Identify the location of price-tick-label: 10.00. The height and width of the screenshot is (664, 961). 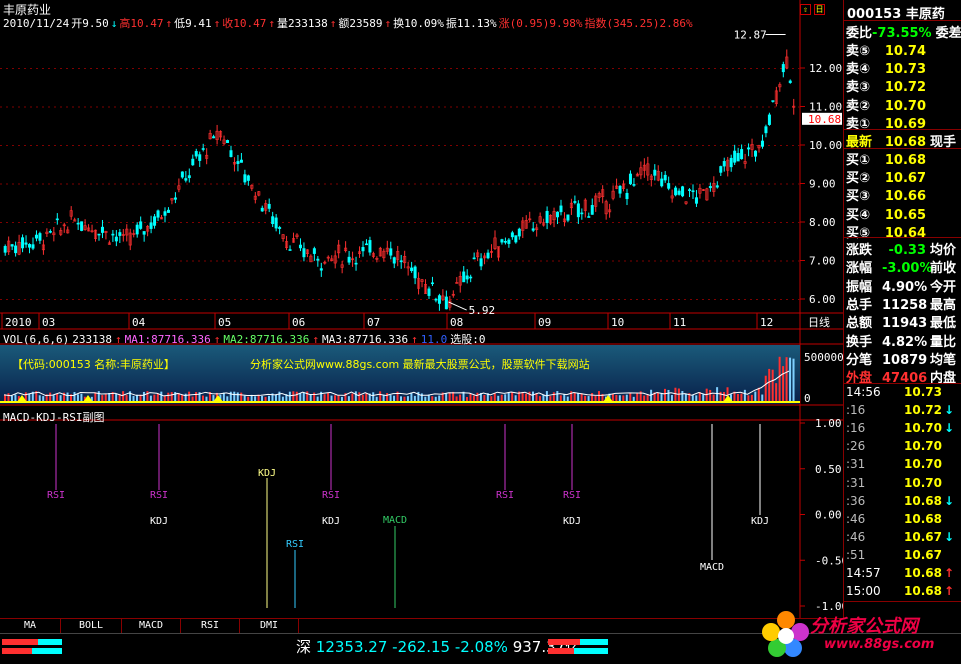
(825, 145).